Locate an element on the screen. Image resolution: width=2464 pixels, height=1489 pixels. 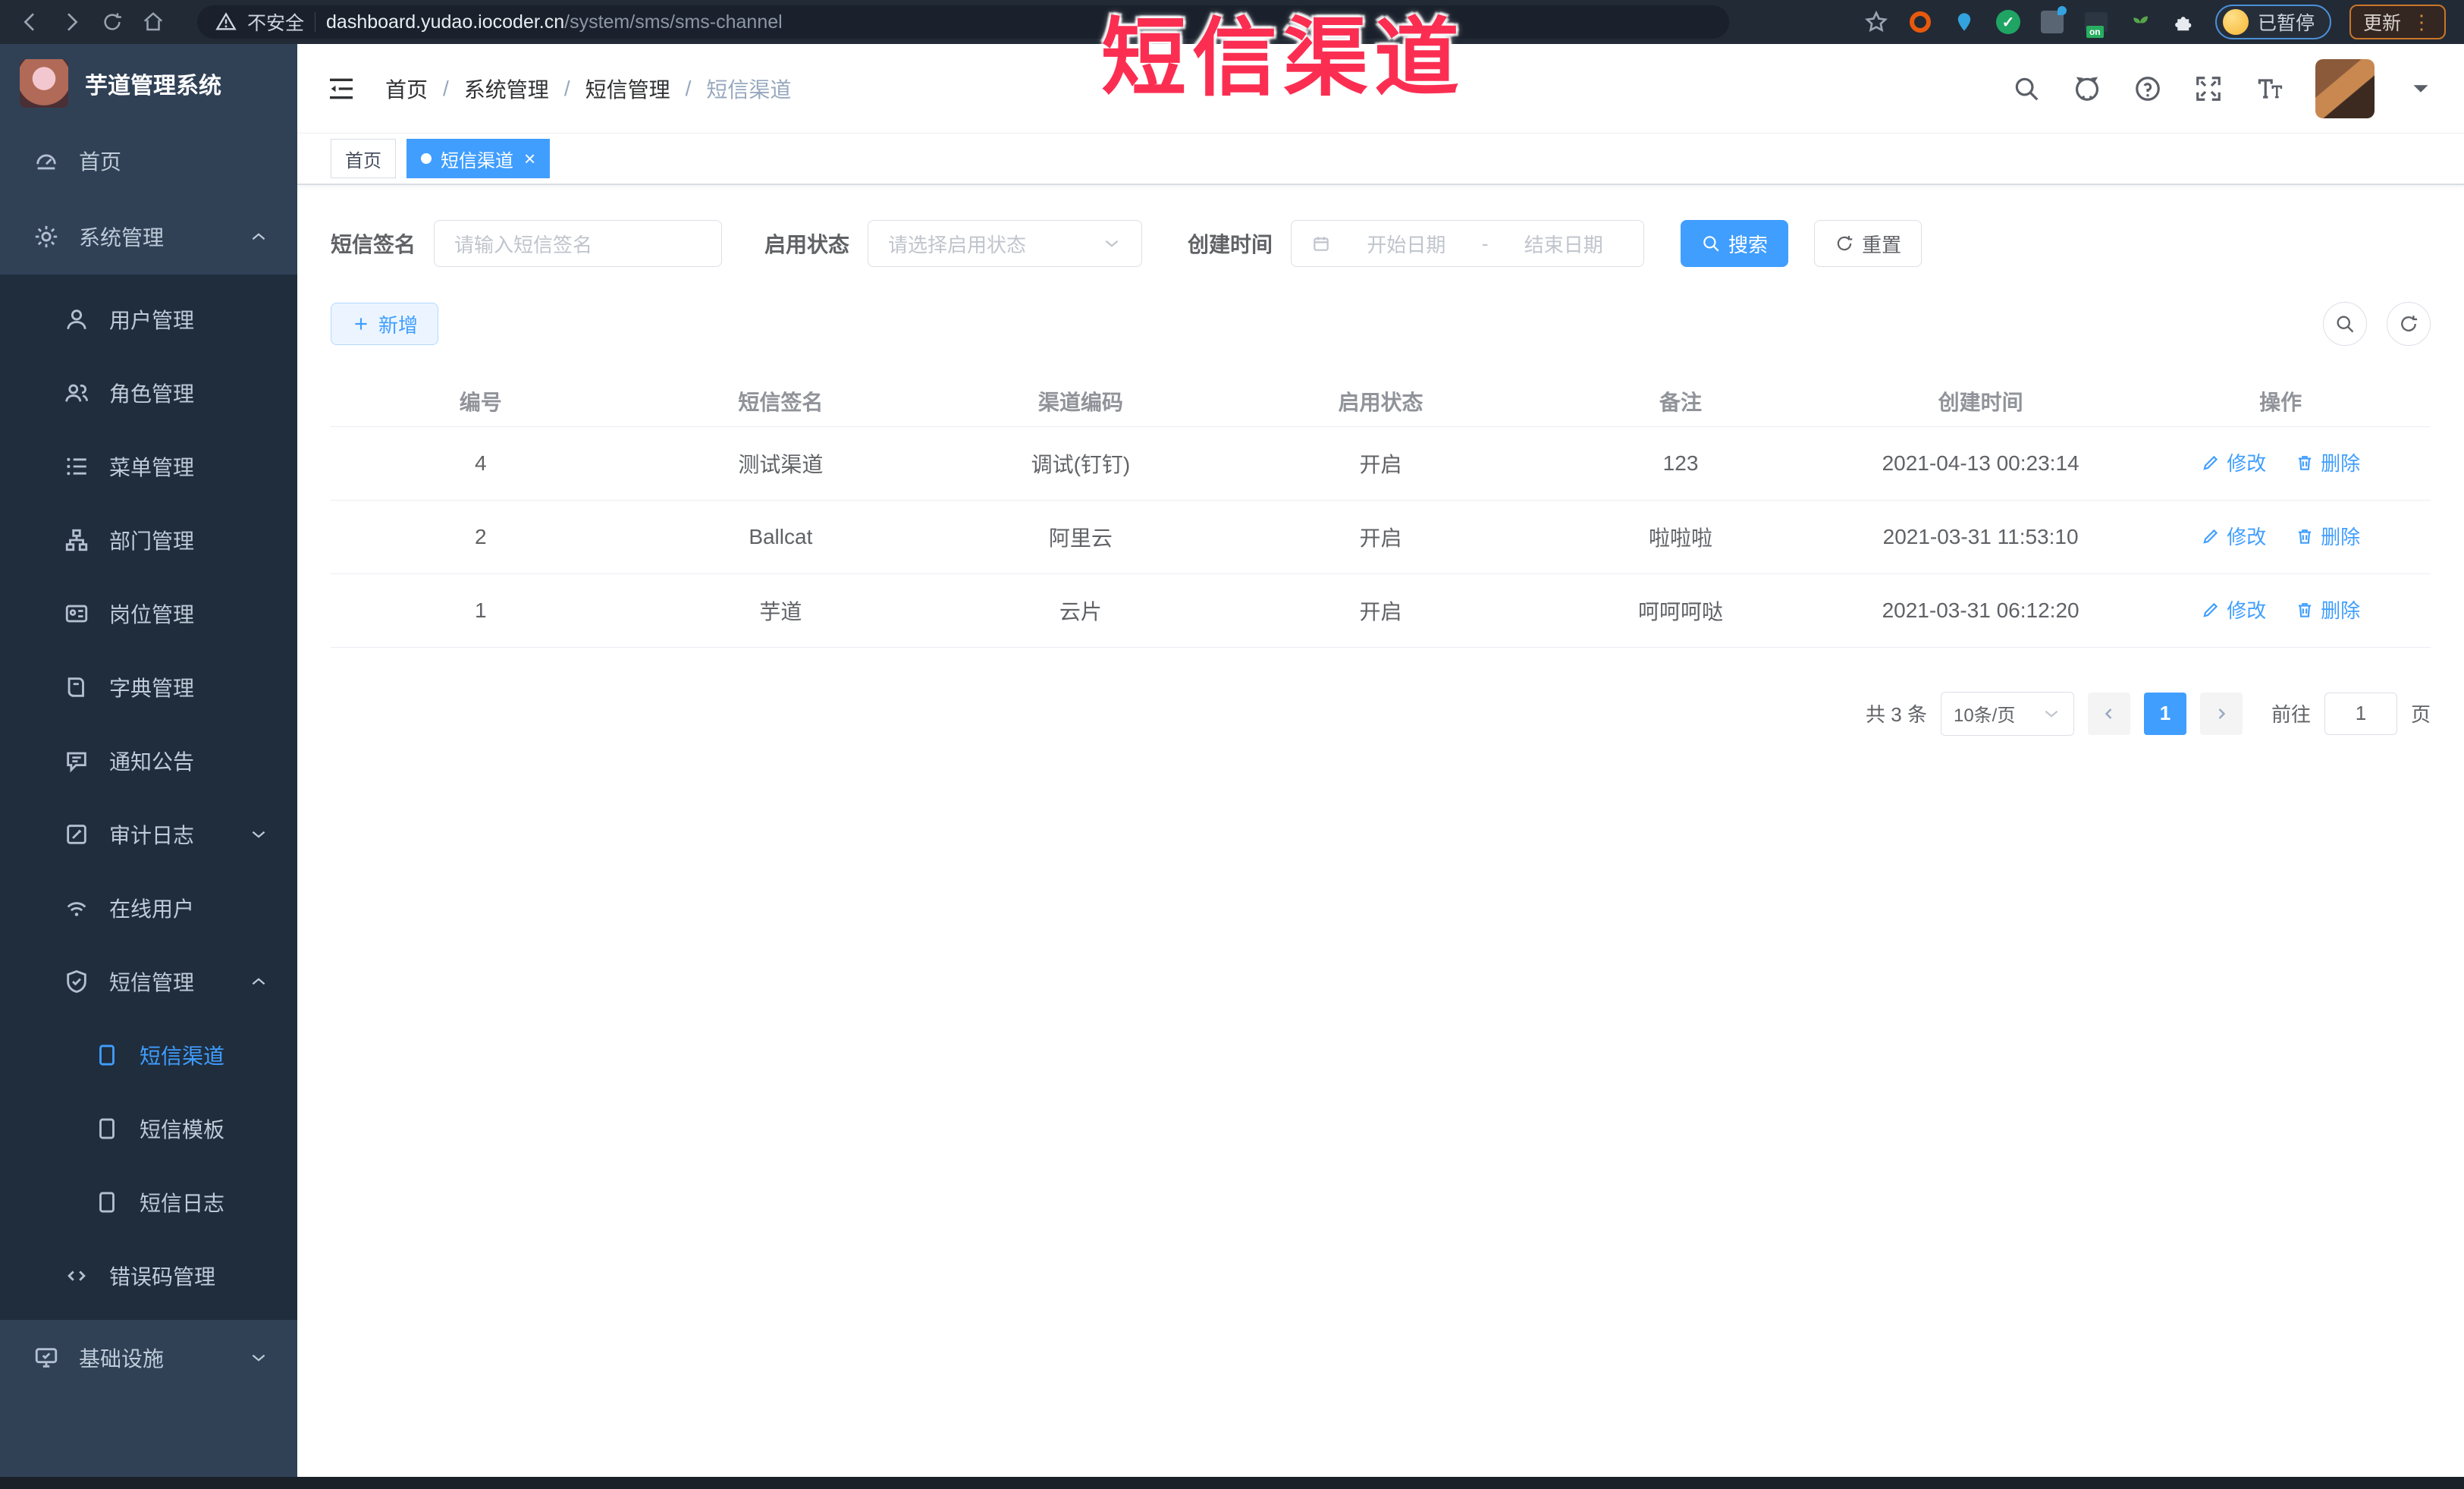
profile-emoji-avatar is located at coordinates (2235, 22).